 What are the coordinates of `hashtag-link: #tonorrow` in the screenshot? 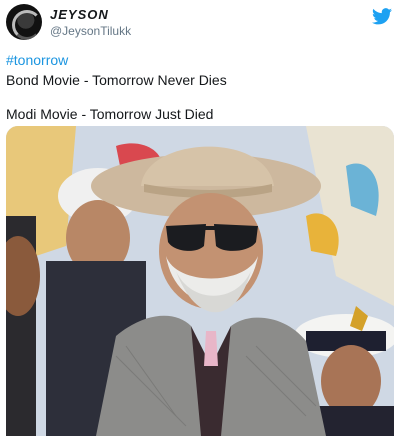 It's located at (201, 60).